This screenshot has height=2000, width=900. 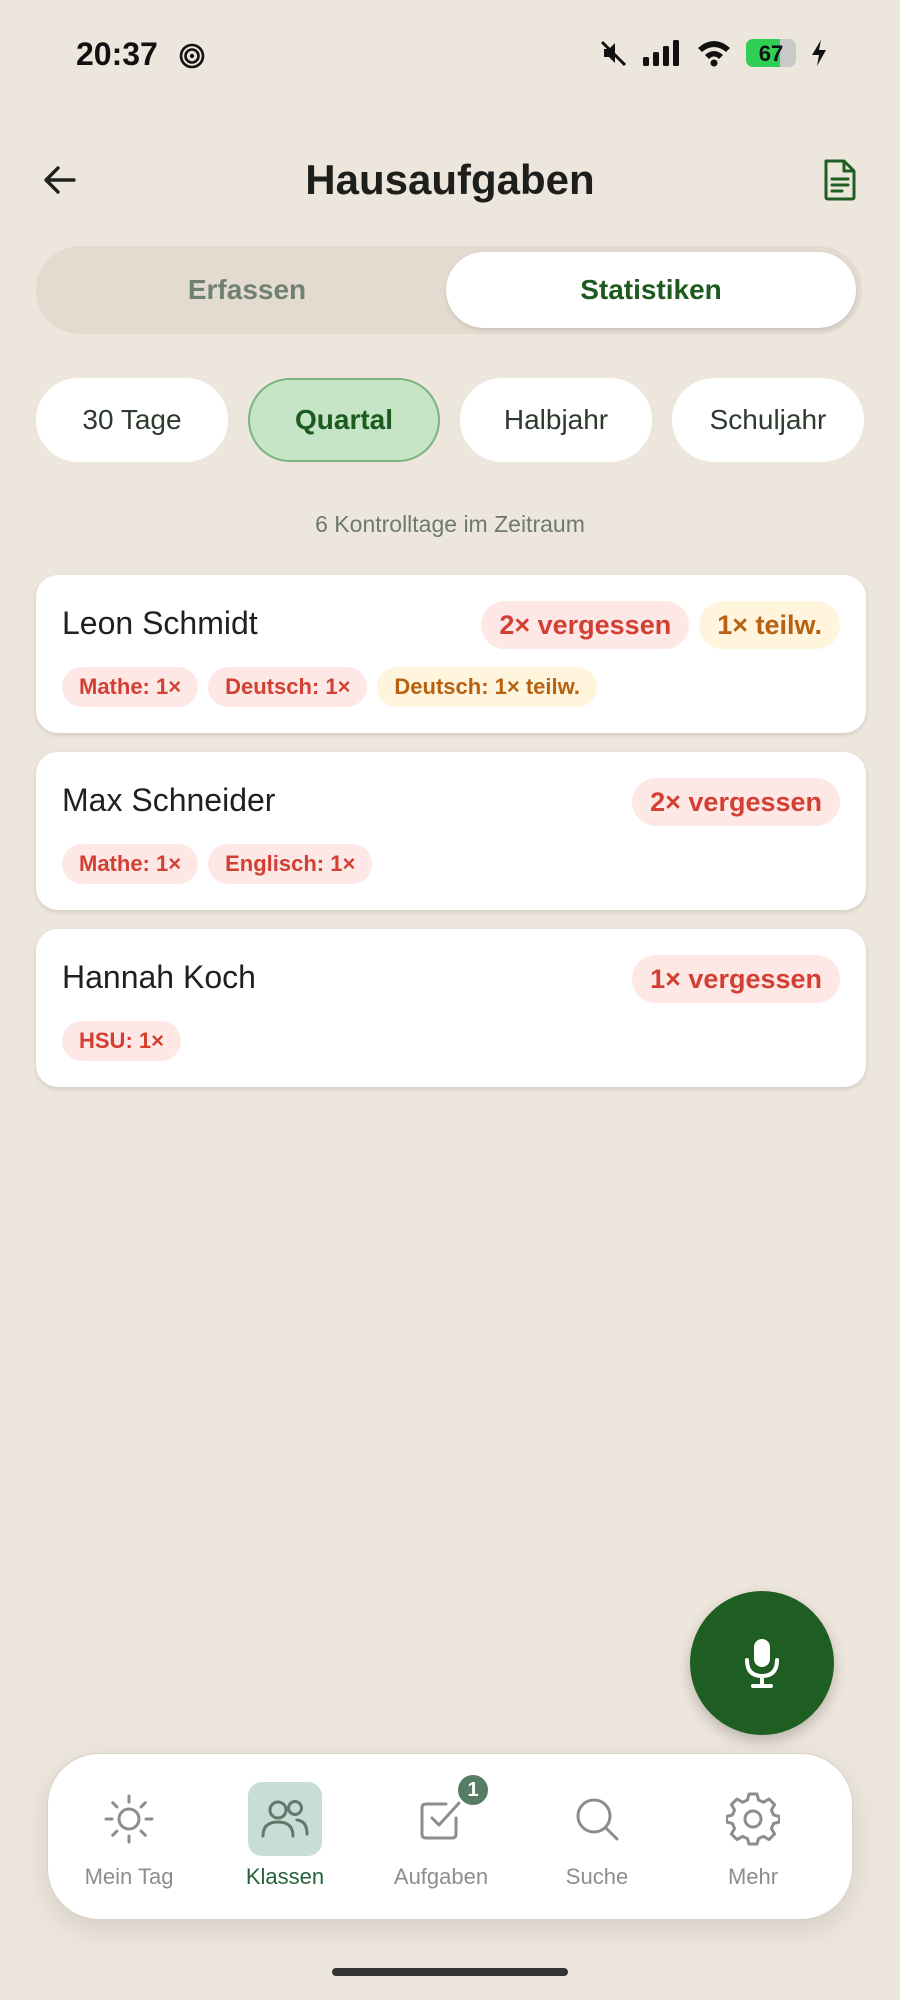 I want to click on subject-tag: Deutsch: 1×, so click(x=288, y=687).